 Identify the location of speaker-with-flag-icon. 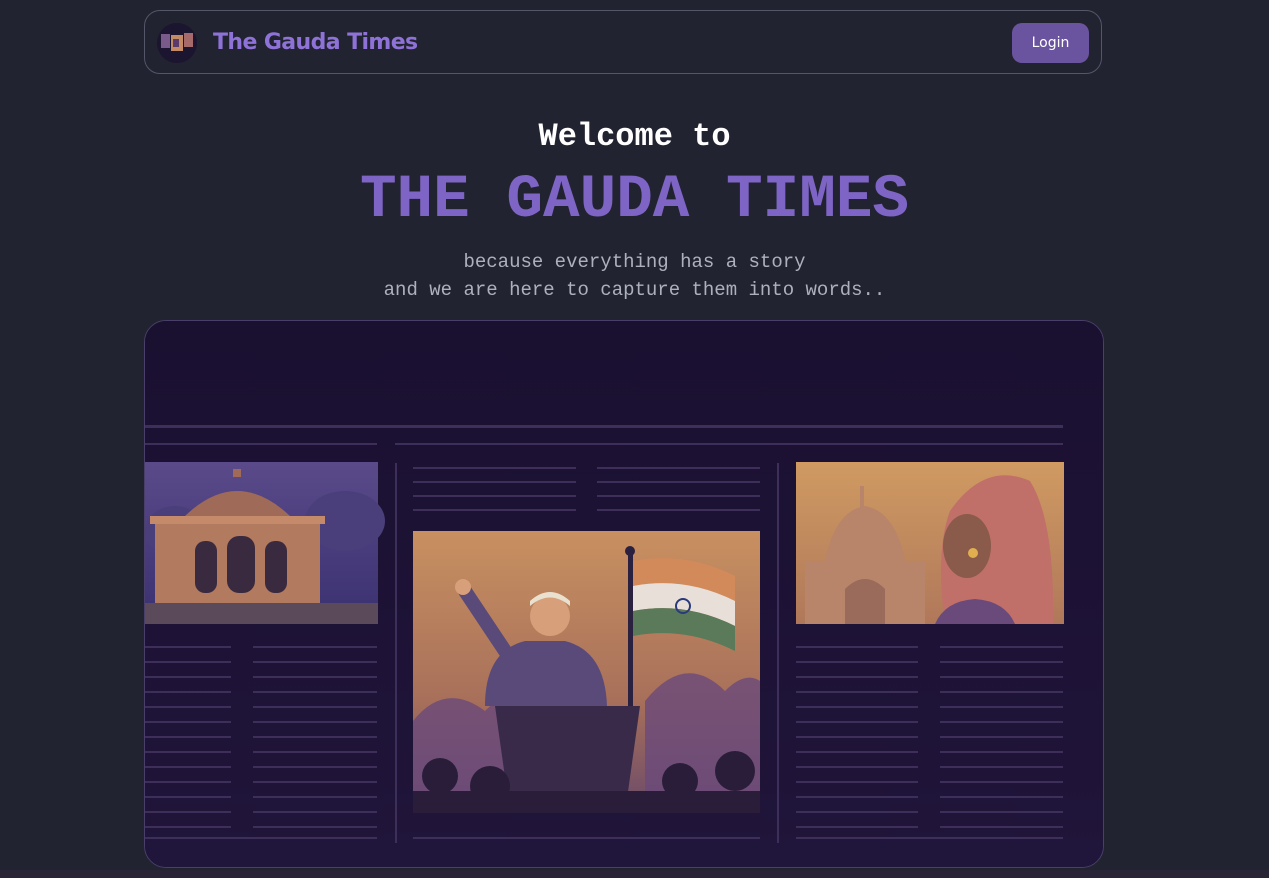
(586, 672).